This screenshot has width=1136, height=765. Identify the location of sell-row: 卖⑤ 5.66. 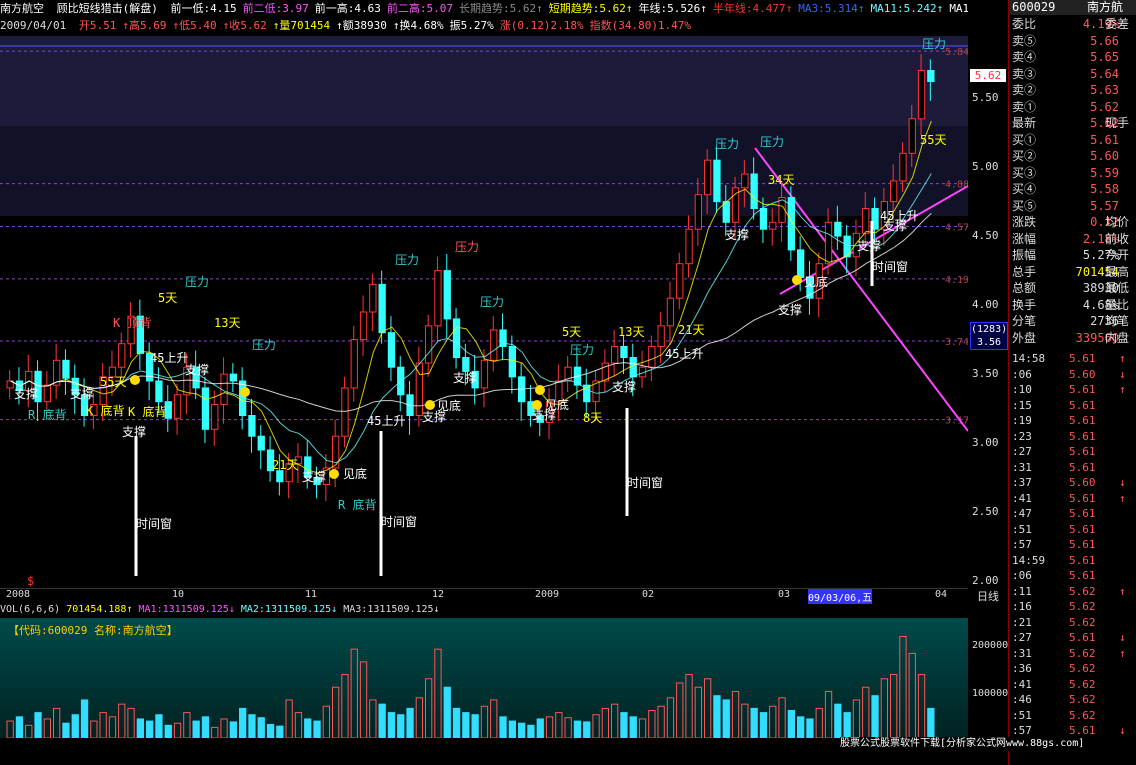
(1072, 41).